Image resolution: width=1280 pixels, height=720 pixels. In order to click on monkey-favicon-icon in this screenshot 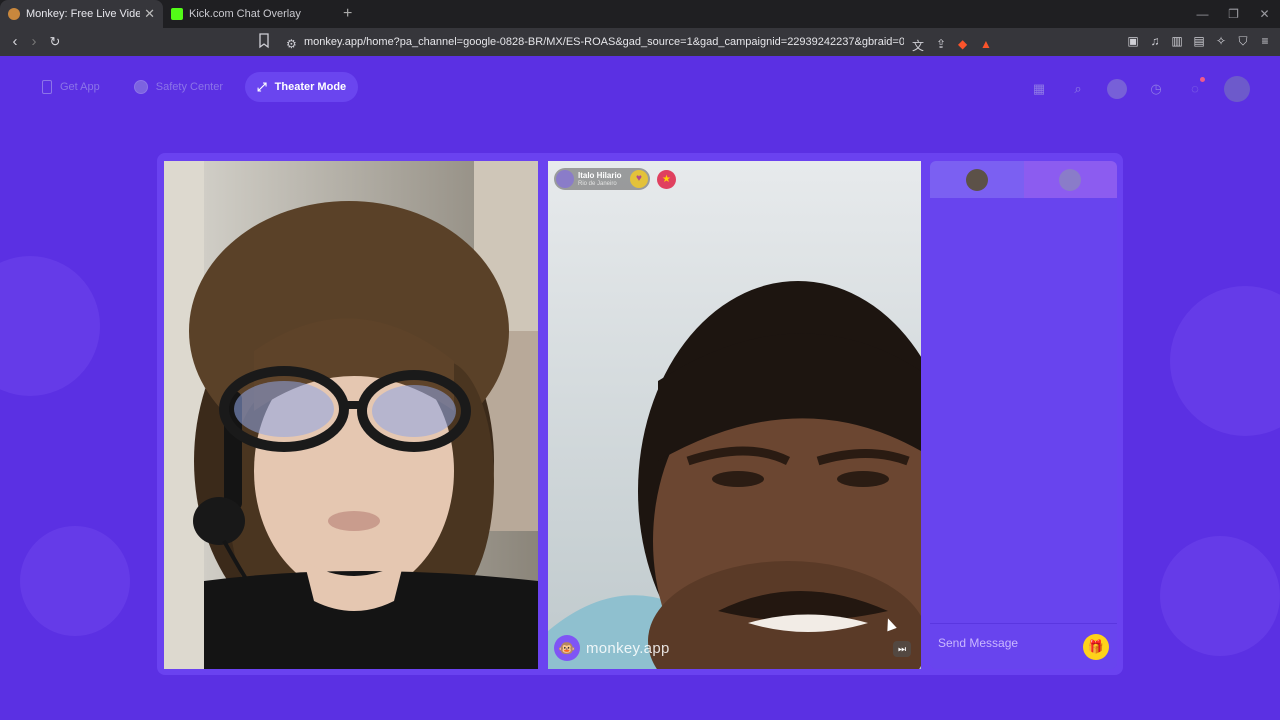, I will do `click(14, 14)`.